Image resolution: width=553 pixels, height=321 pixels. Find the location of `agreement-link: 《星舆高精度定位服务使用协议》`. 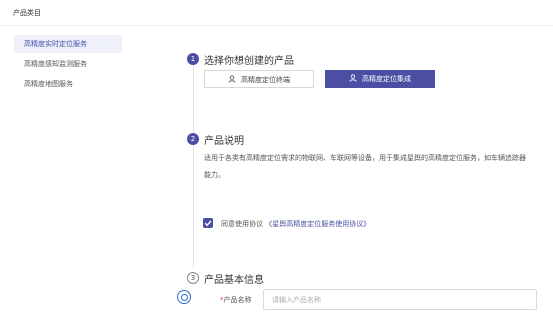

agreement-link: 《星舆高精度定位服务使用协议》 is located at coordinates (317, 224).